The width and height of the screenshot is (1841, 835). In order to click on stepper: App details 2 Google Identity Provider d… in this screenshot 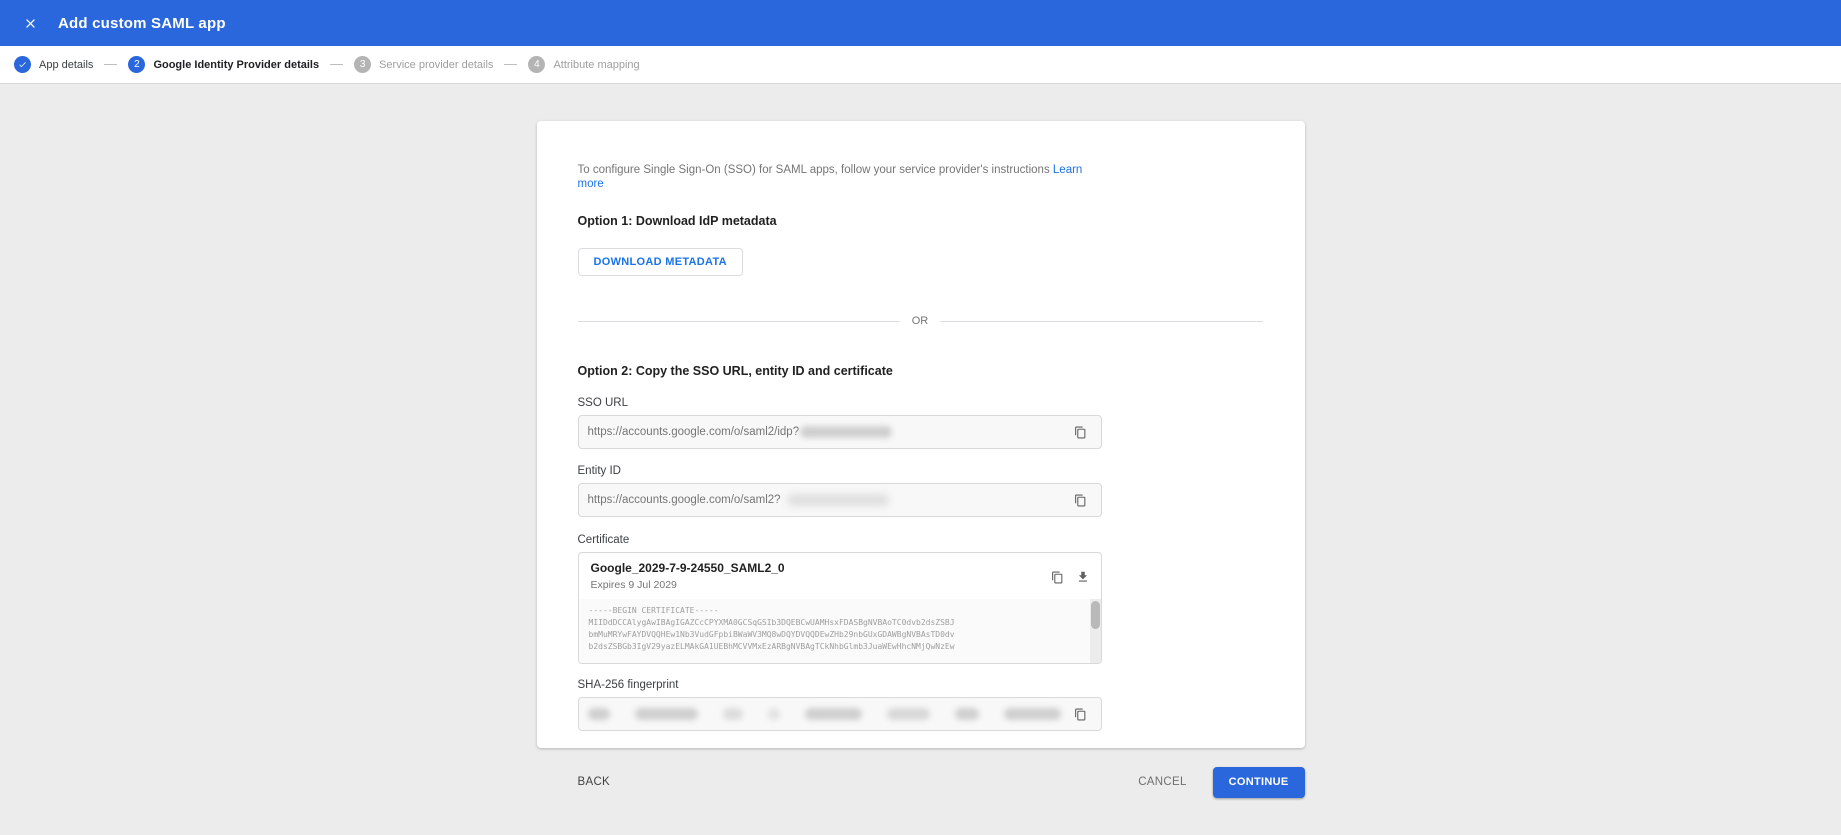, I will do `click(920, 65)`.